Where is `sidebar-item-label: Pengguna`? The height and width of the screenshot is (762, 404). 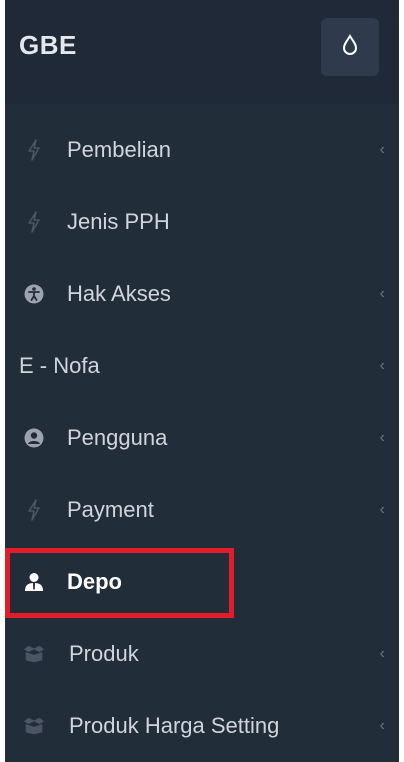
sidebar-item-label: Pengguna is located at coordinates (117, 437).